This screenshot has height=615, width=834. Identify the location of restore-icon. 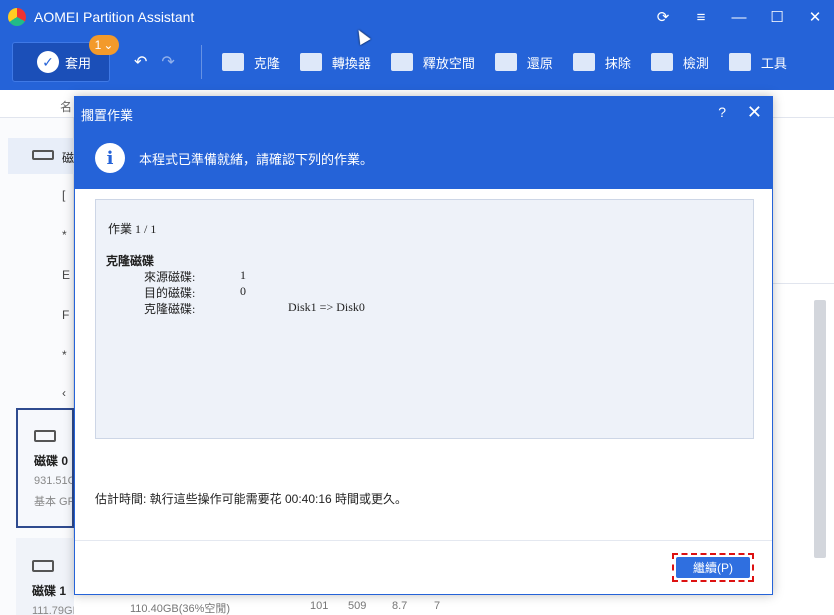
(505, 62).